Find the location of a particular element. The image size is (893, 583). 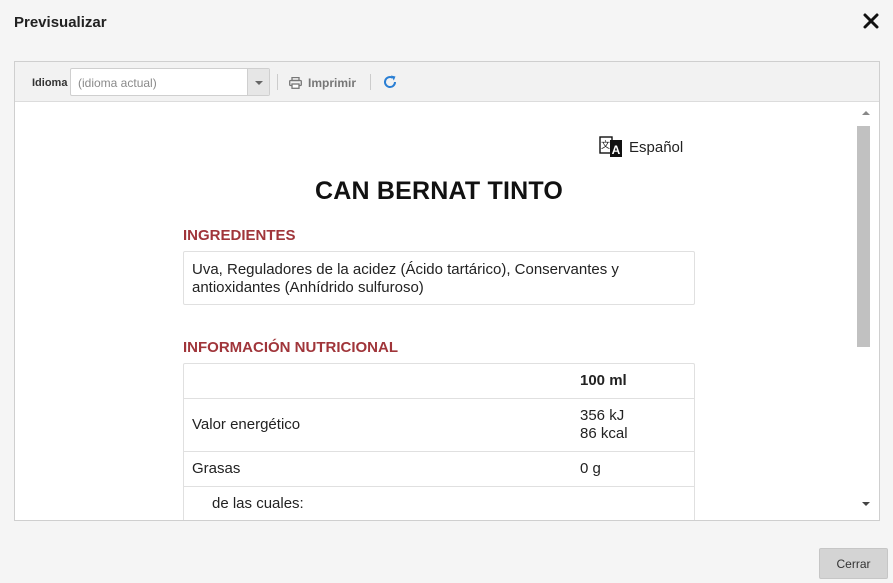

nutrient-name: de las cuales: is located at coordinates (258, 503).